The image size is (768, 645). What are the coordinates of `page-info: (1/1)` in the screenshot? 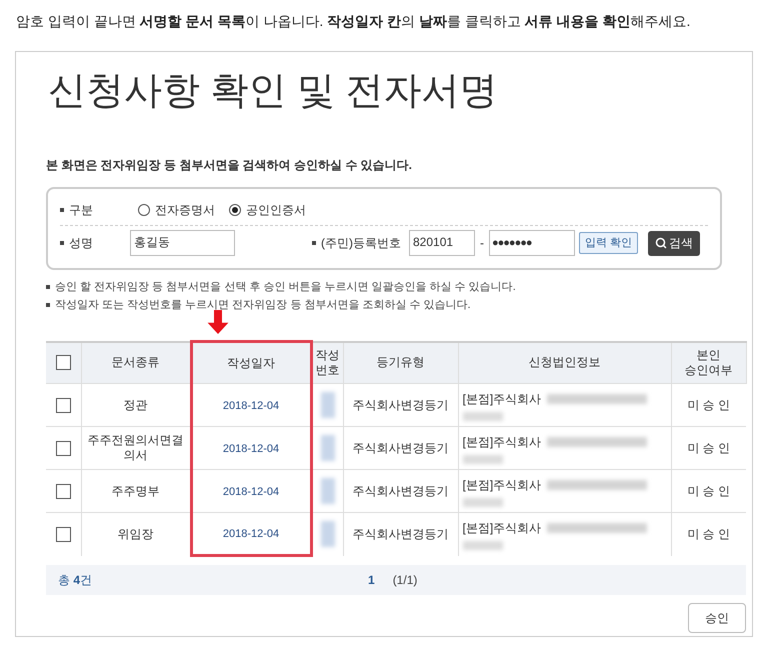 It's located at (405, 580).